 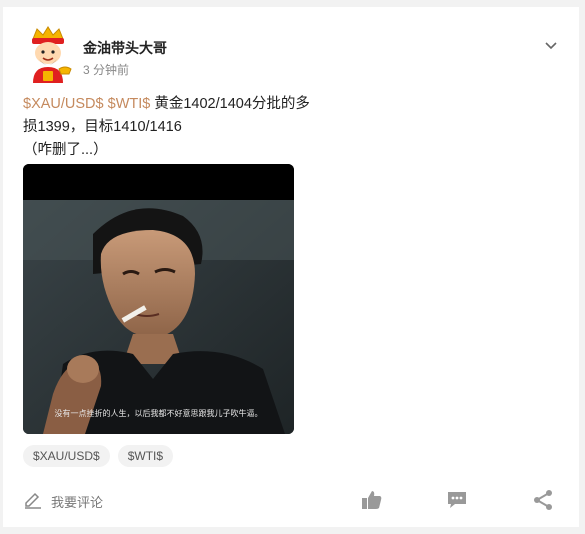 I want to click on tag-chip-xauusd: $XAU/USD$, so click(x=66, y=456).